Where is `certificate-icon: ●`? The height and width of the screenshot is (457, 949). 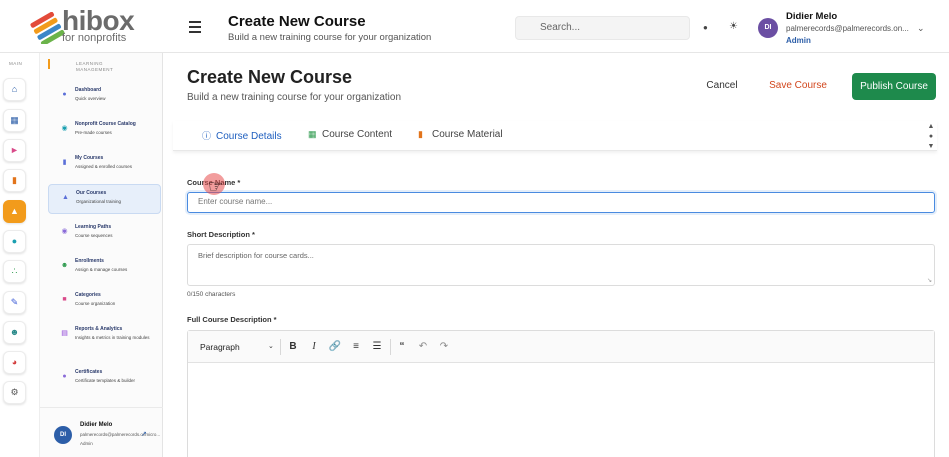
certificate-icon: ● is located at coordinates (64, 376).